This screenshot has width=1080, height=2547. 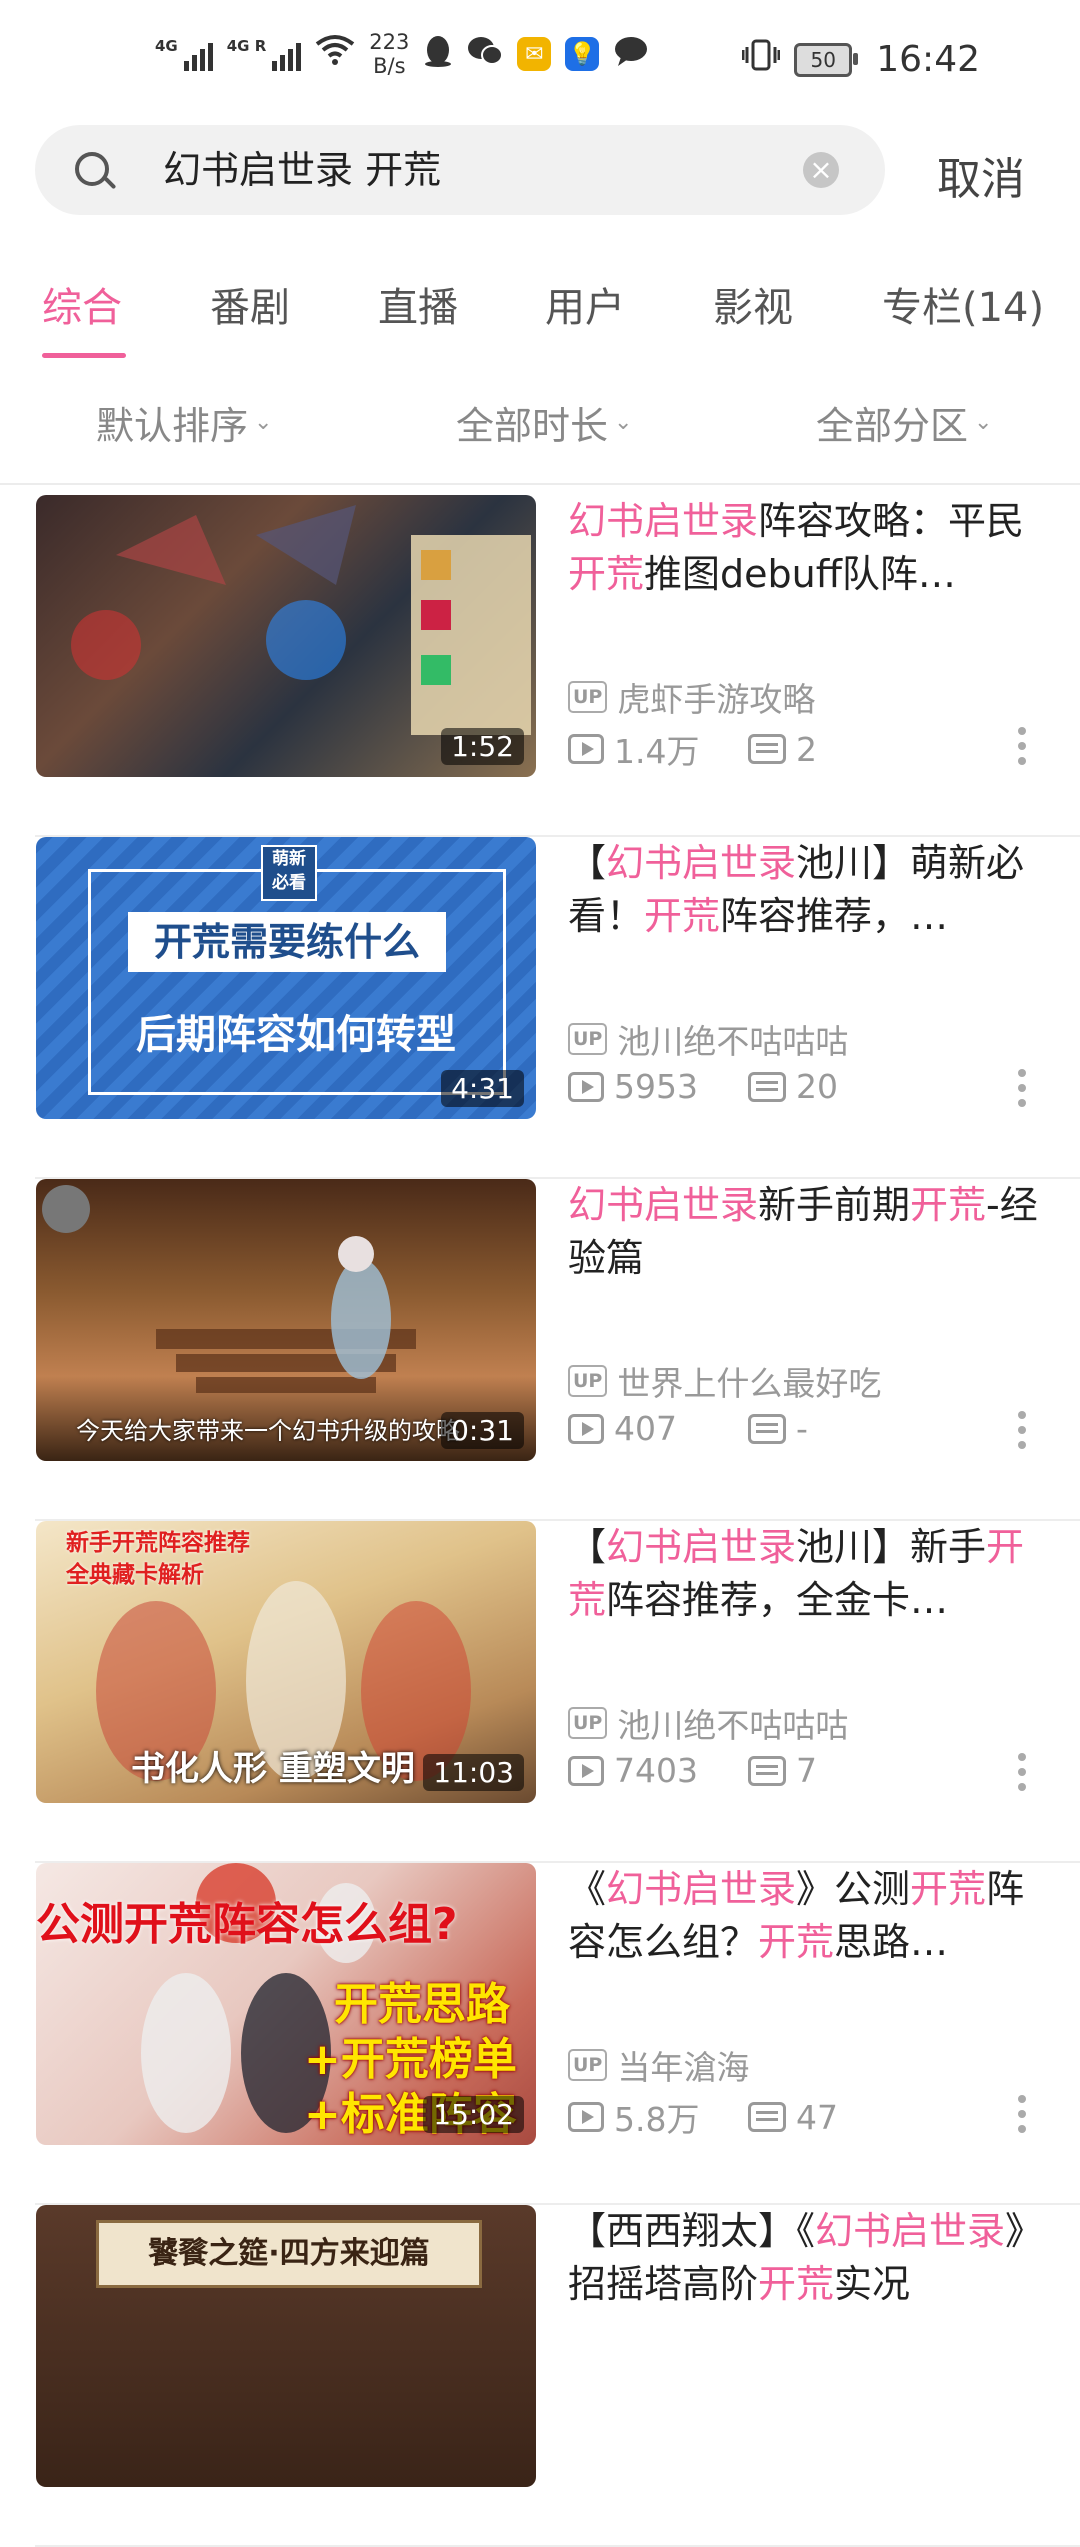 What do you see at coordinates (657, 2119) in the screenshot?
I see `view-count: 5.8万` at bounding box center [657, 2119].